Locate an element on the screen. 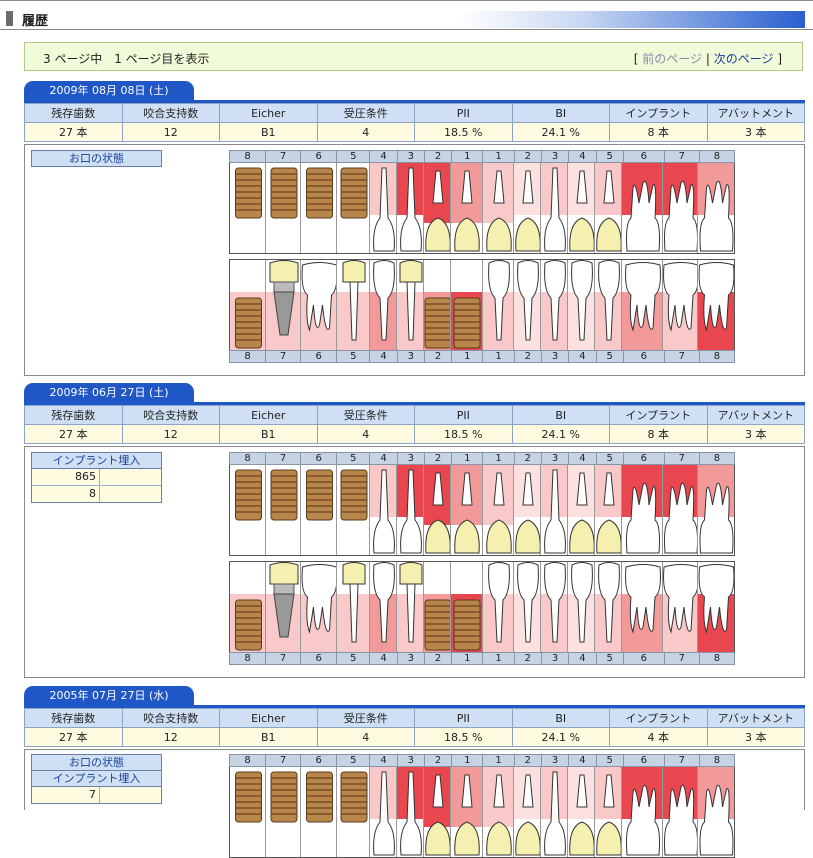 Image resolution: width=813 pixels, height=858 pixels. next-page-link: 次のページ is located at coordinates (744, 59).